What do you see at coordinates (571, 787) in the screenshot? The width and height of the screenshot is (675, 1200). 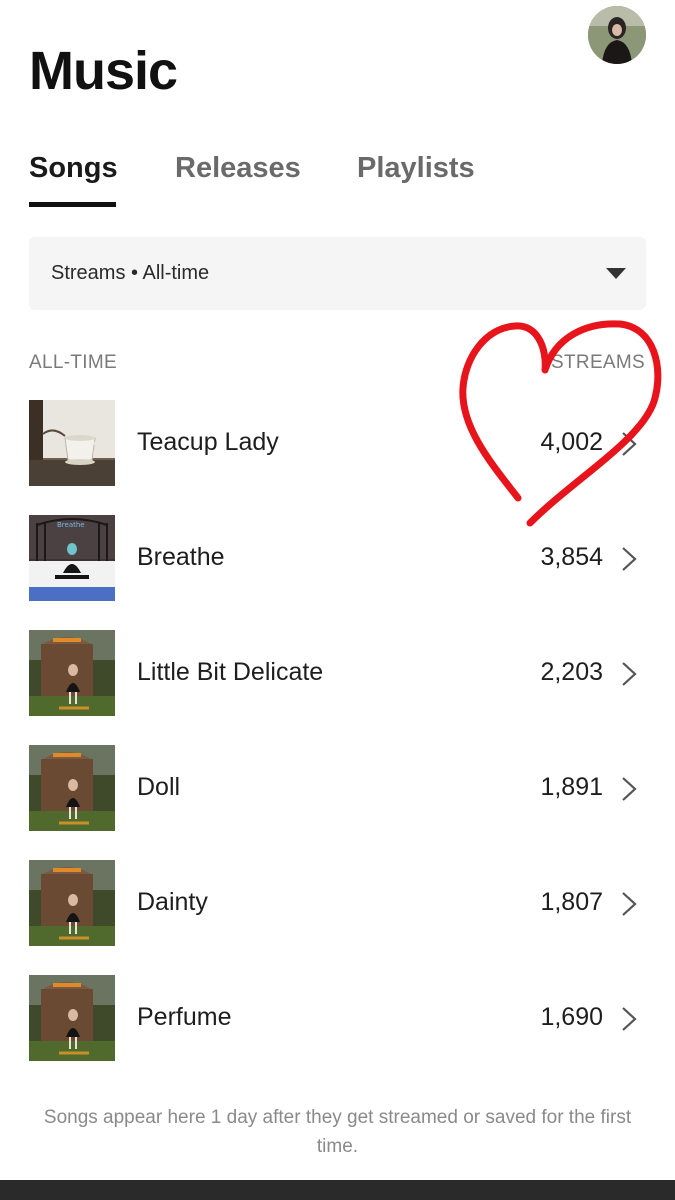 I see `stream-count: 1,891` at bounding box center [571, 787].